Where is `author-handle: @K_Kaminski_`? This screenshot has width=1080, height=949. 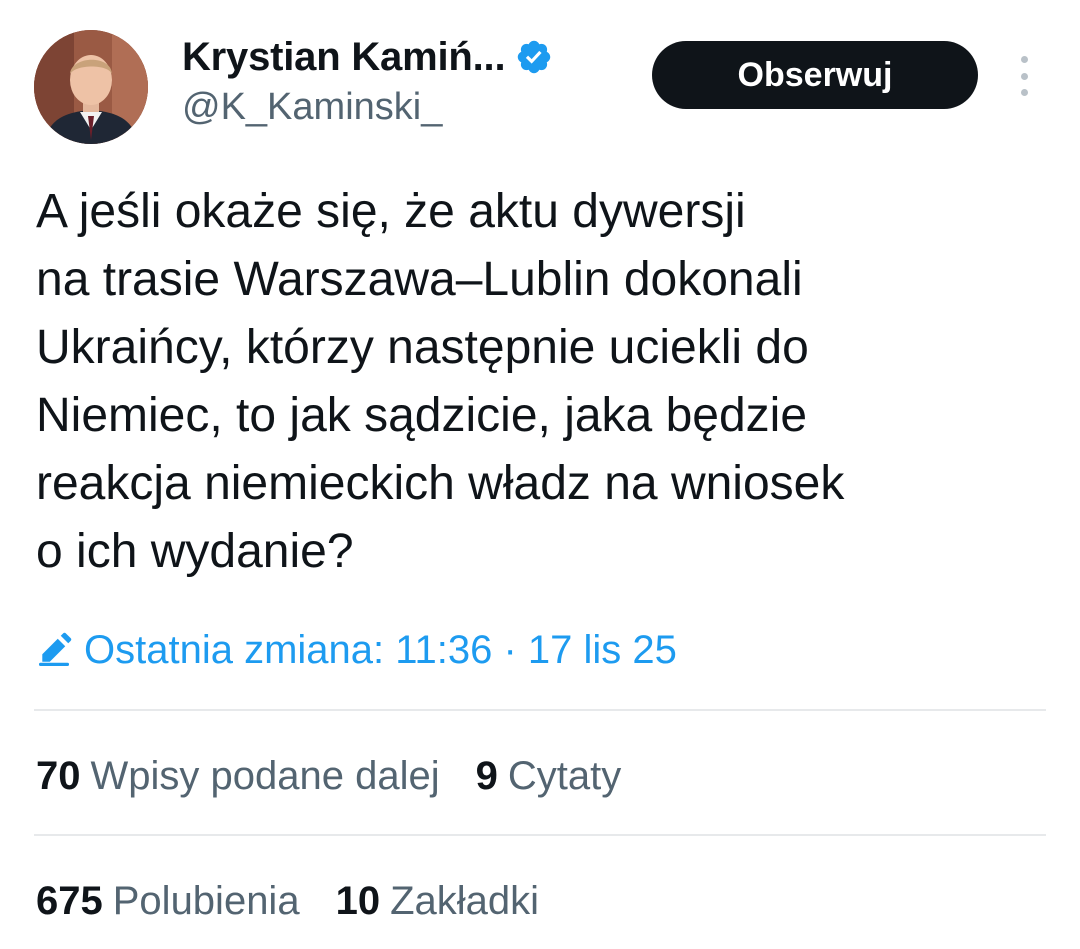 author-handle: @K_Kaminski_ is located at coordinates (312, 107).